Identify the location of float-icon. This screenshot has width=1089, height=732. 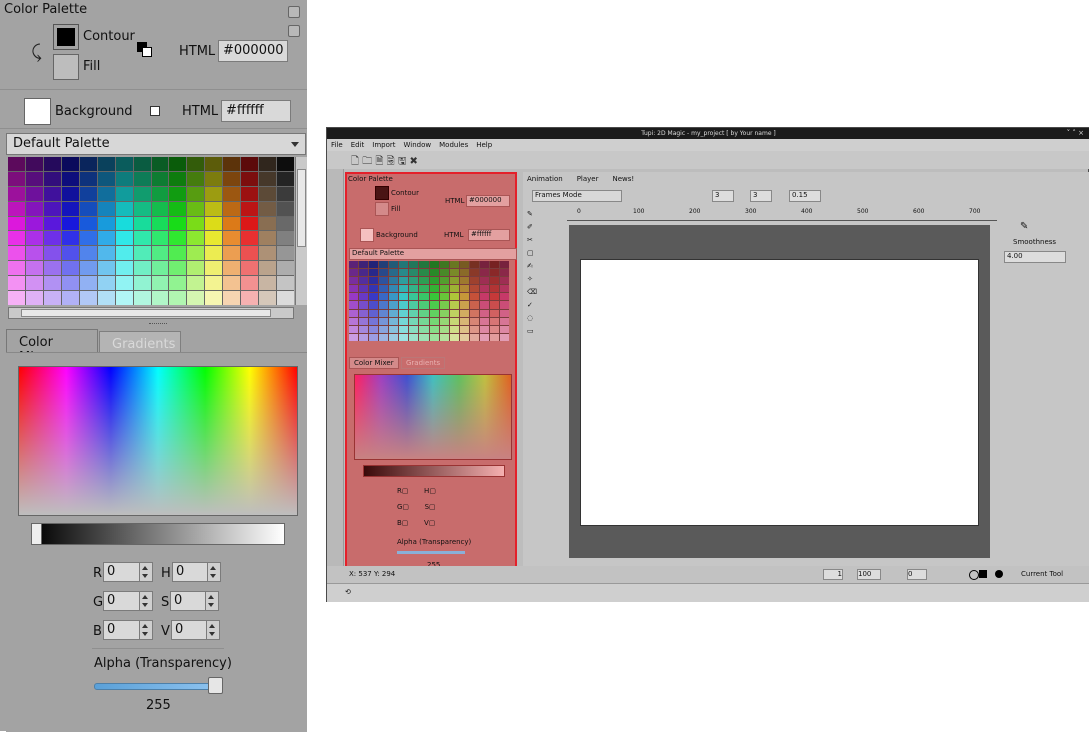
(294, 12).